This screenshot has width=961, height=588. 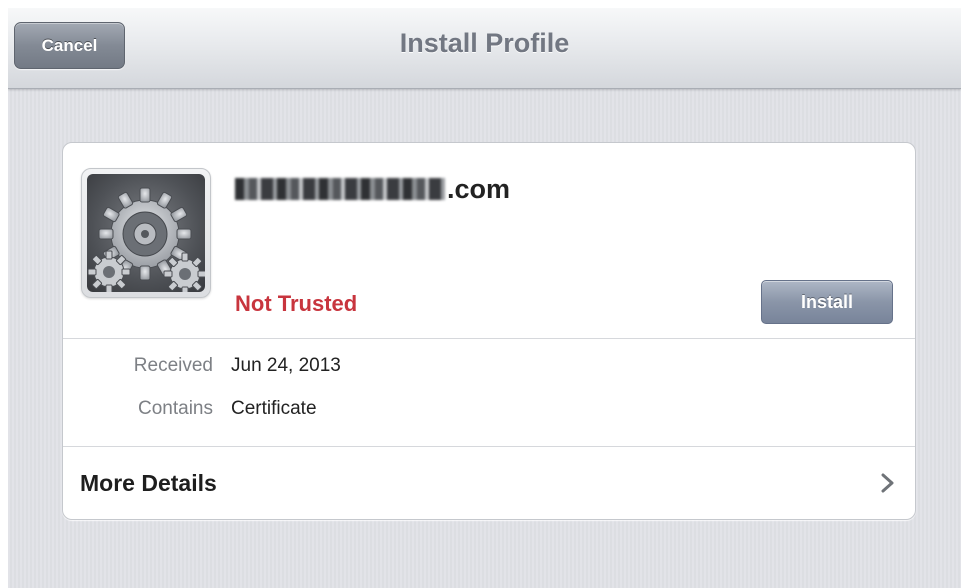 What do you see at coordinates (146, 239) in the screenshot?
I see `gear-graphic` at bounding box center [146, 239].